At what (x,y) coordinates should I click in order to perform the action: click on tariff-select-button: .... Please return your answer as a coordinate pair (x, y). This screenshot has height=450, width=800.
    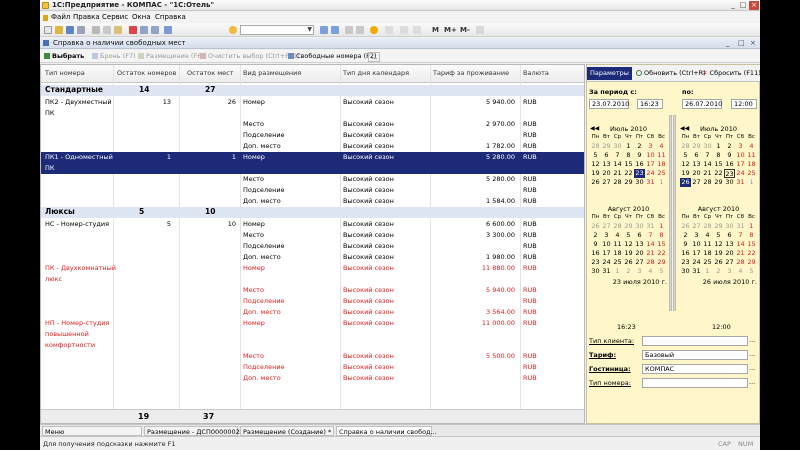
    Looking at the image, I should click on (752, 354).